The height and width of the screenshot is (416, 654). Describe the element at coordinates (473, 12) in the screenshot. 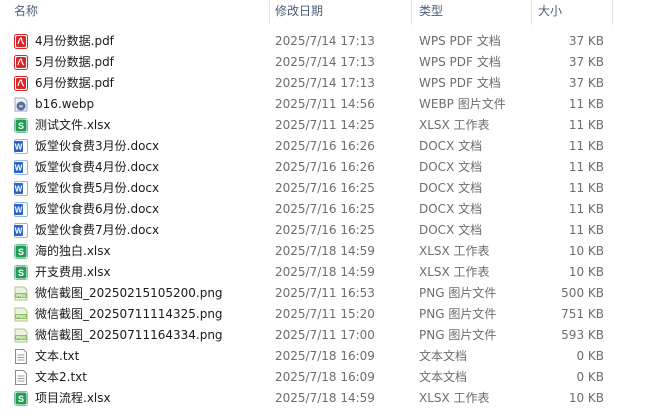

I see `column-header-type: 类型` at that location.